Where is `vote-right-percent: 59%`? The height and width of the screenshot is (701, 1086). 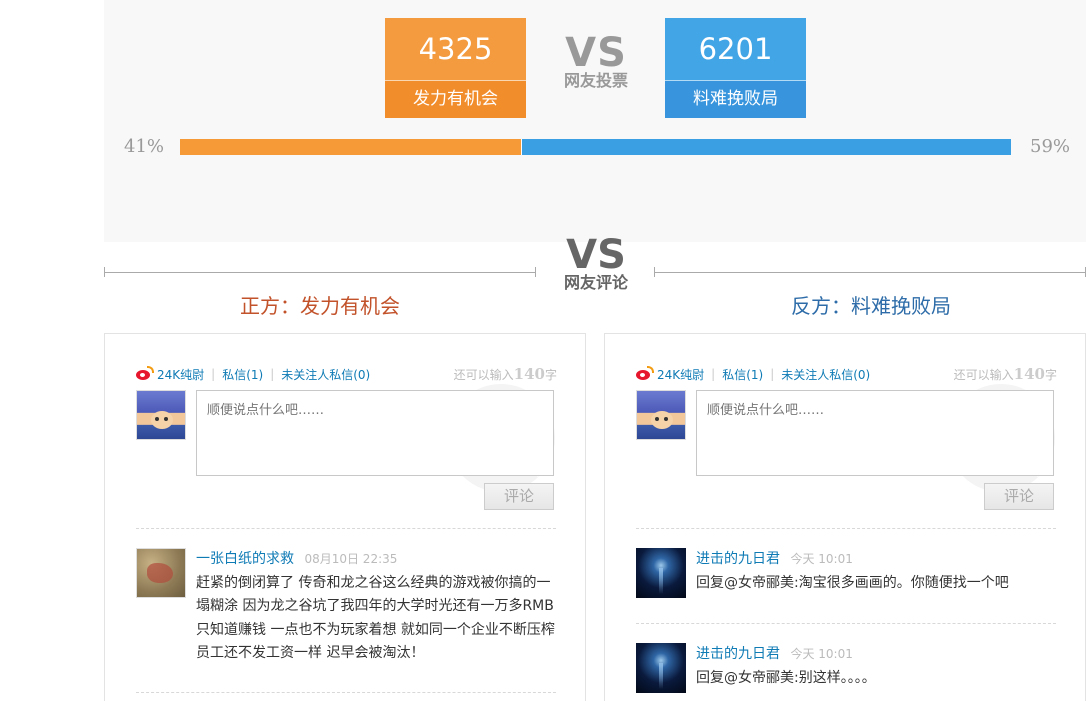 vote-right-percent: 59% is located at coordinates (1050, 146).